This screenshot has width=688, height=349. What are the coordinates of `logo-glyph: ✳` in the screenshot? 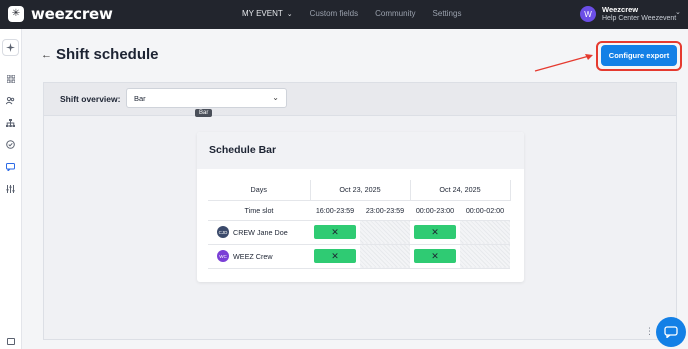 It's located at (16, 13).